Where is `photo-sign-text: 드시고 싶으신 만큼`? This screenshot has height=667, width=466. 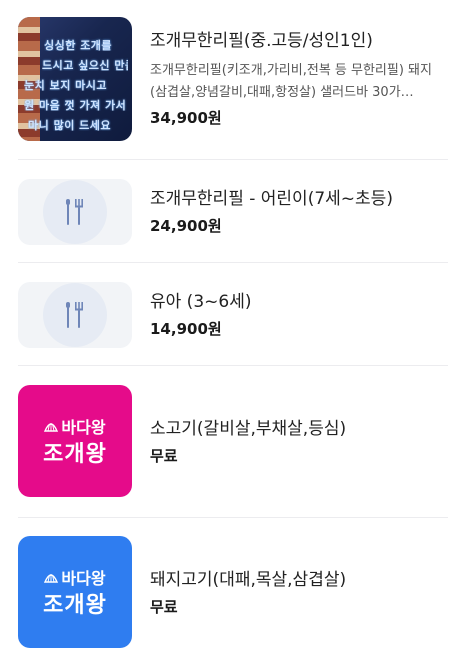
photo-sign-text: 드시고 싶으신 만큼 is located at coordinates (85, 65).